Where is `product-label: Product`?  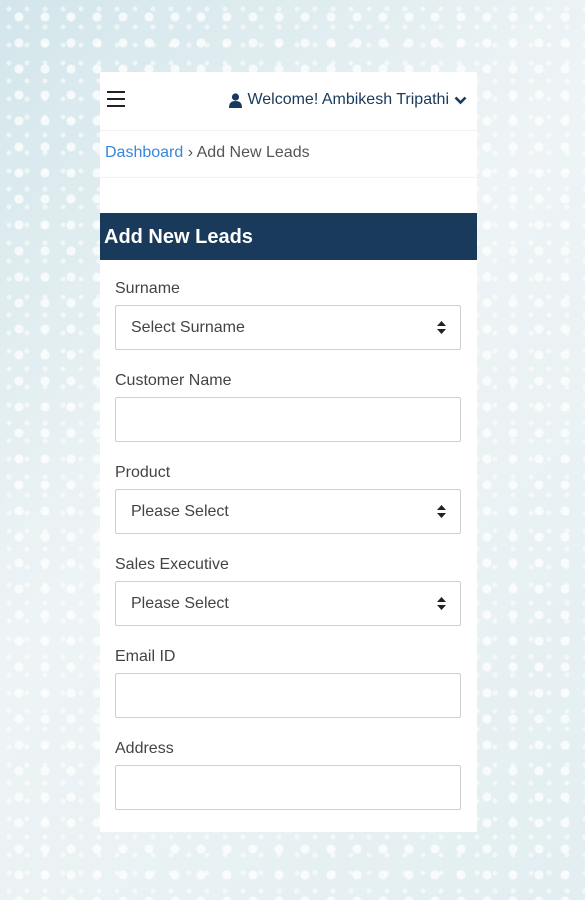
product-label: Product is located at coordinates (143, 472).